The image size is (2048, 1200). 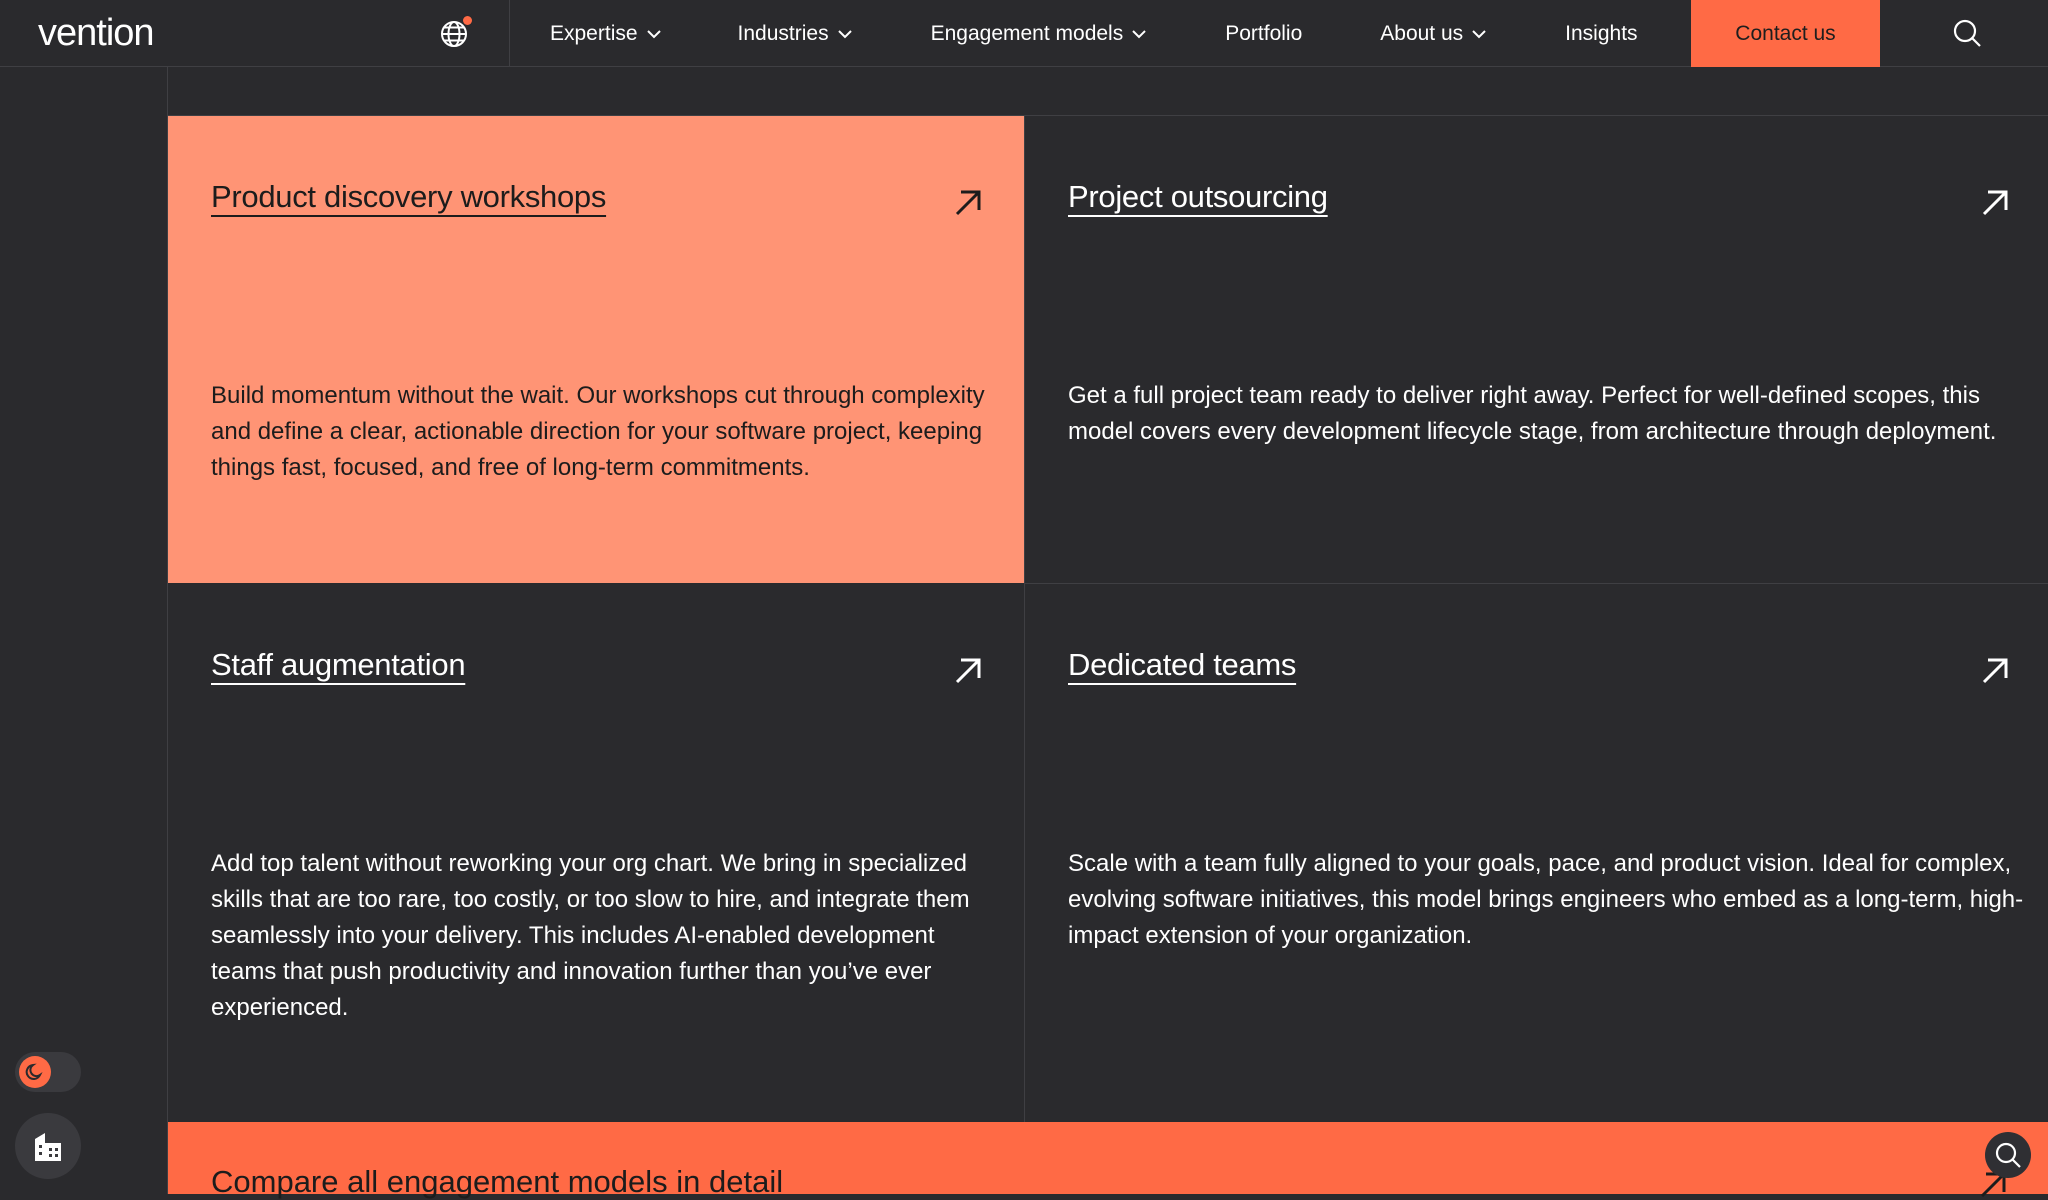 What do you see at coordinates (1182, 665) in the screenshot?
I see `card-title: Dedicated teams` at bounding box center [1182, 665].